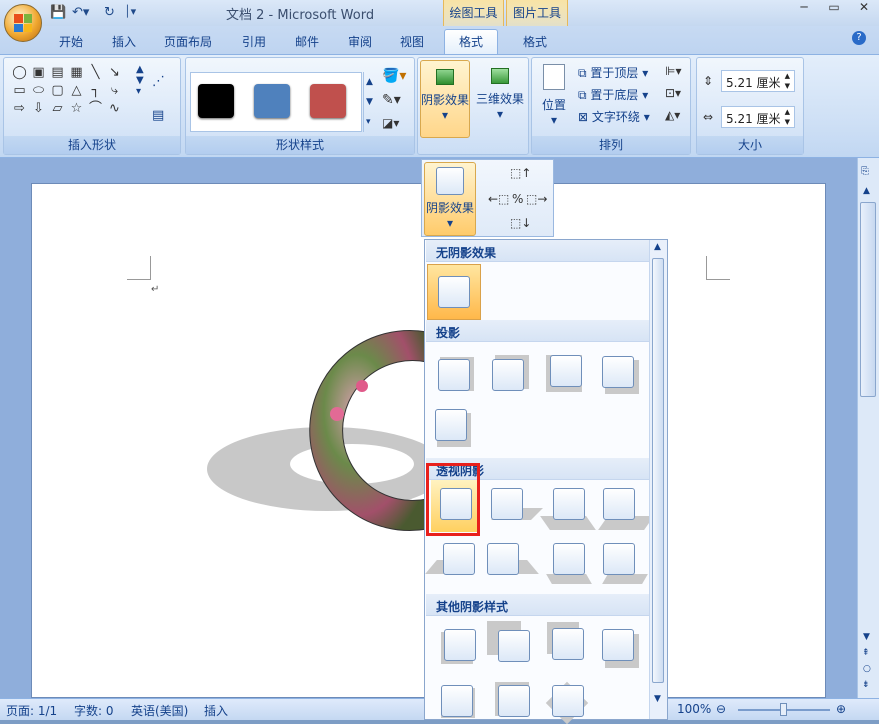  What do you see at coordinates (332, 429) in the screenshot?
I see `ring-picture` at bounding box center [332, 429].